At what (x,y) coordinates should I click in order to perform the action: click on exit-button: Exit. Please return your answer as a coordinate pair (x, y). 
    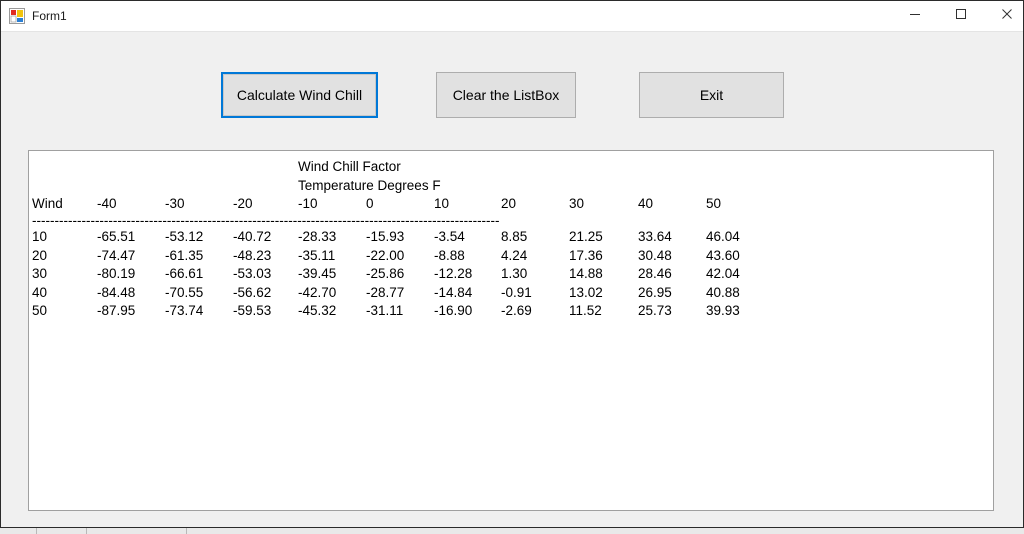
    Looking at the image, I should click on (711, 95).